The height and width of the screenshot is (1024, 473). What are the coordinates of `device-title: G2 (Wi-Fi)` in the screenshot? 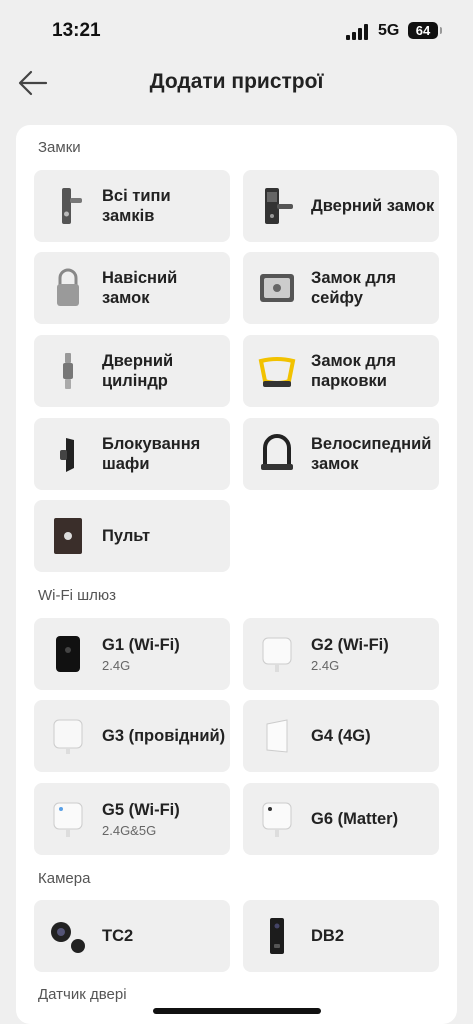 It's located at (350, 645).